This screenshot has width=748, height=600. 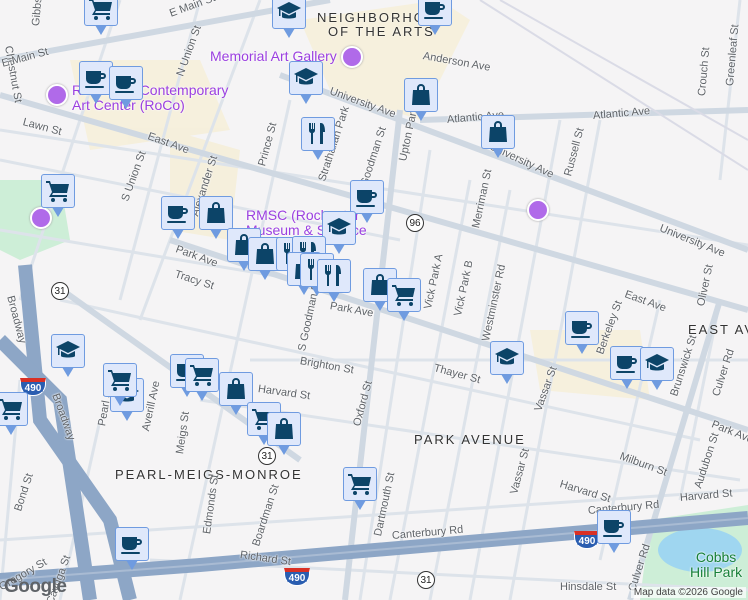 What do you see at coordinates (381, 31) in the screenshot?
I see `neighborhood-label: OF THE ARTS` at bounding box center [381, 31].